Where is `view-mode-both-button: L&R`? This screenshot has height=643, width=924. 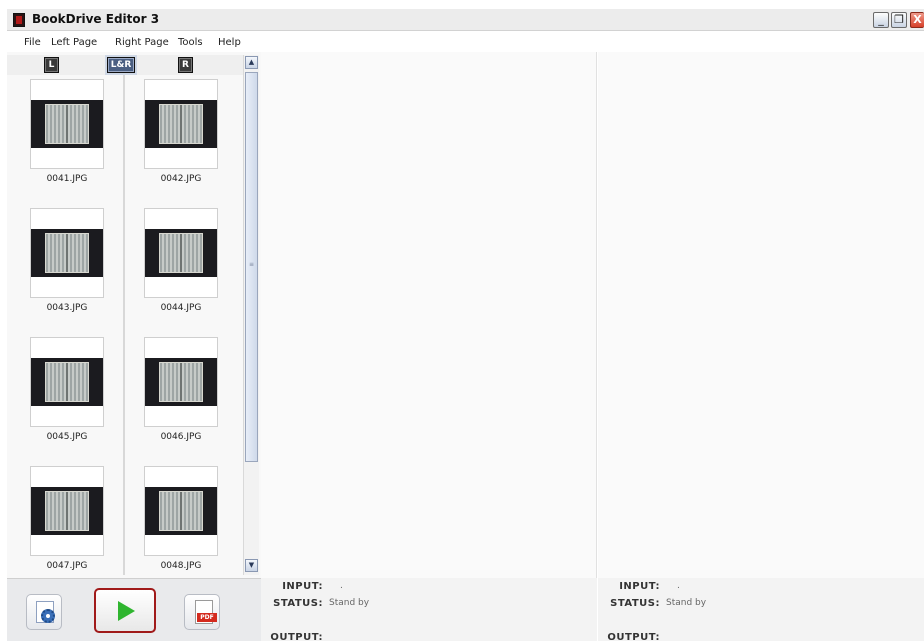 view-mode-both-button: L&R is located at coordinates (121, 65).